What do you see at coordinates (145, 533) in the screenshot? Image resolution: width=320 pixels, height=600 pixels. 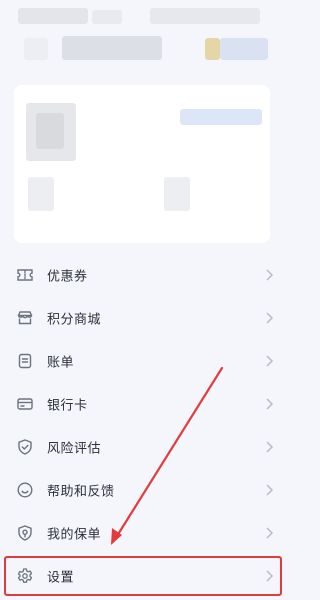 I see `menu-item-my-policies: 我的保单` at bounding box center [145, 533].